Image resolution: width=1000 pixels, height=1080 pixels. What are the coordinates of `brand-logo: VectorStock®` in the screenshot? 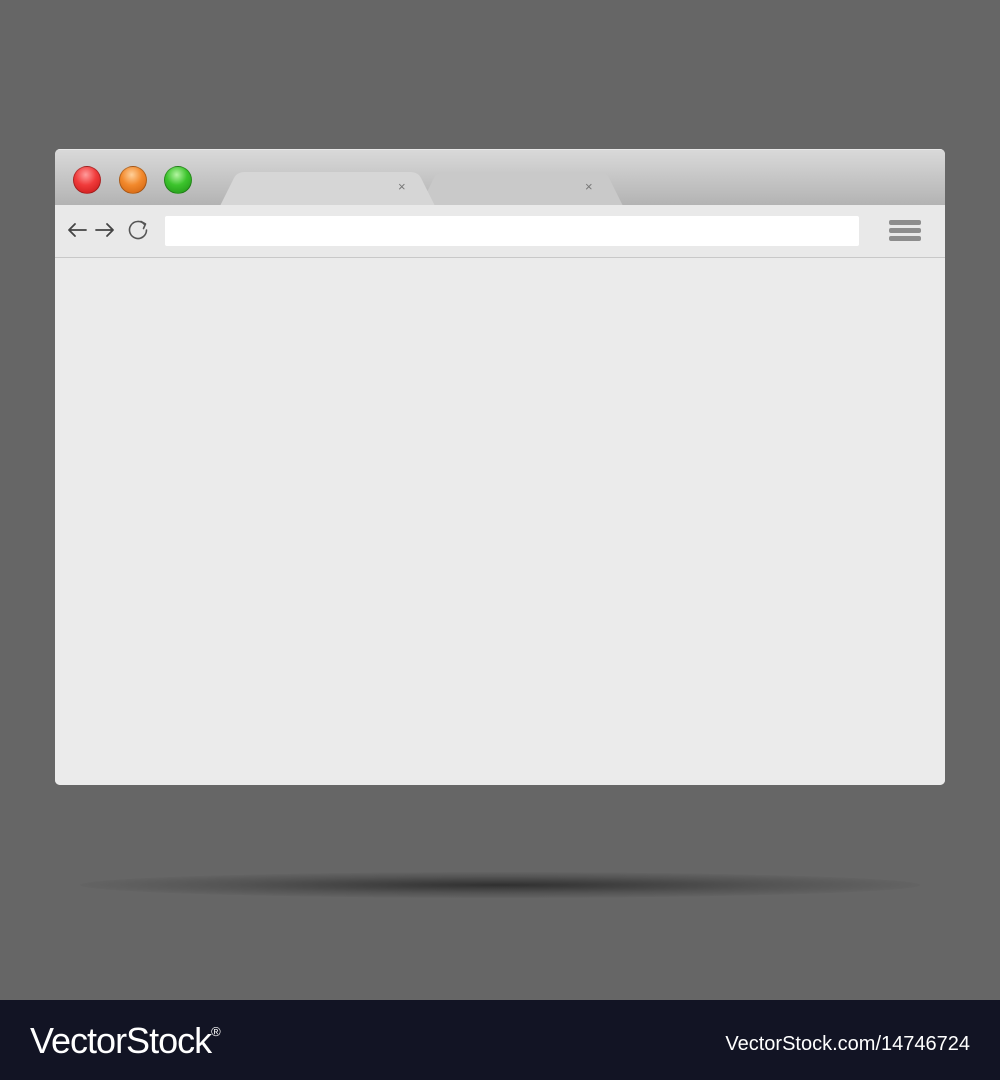 It's located at (125, 1041).